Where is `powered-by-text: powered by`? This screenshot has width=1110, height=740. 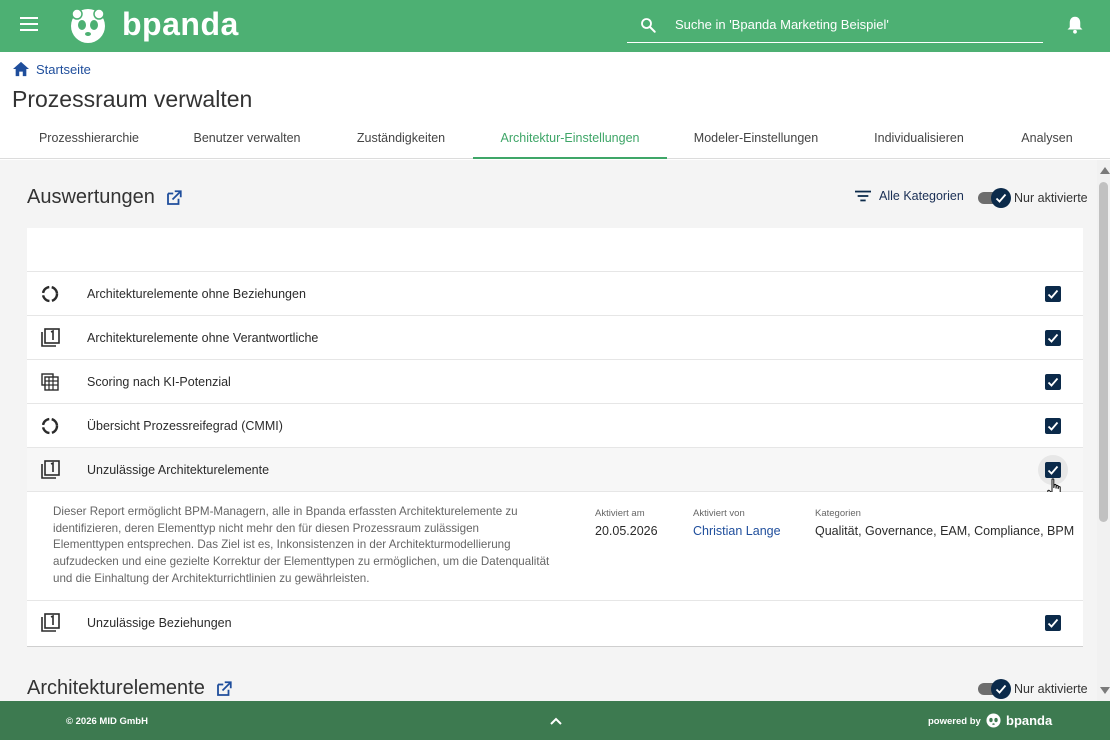 powered-by-text: powered by is located at coordinates (954, 721).